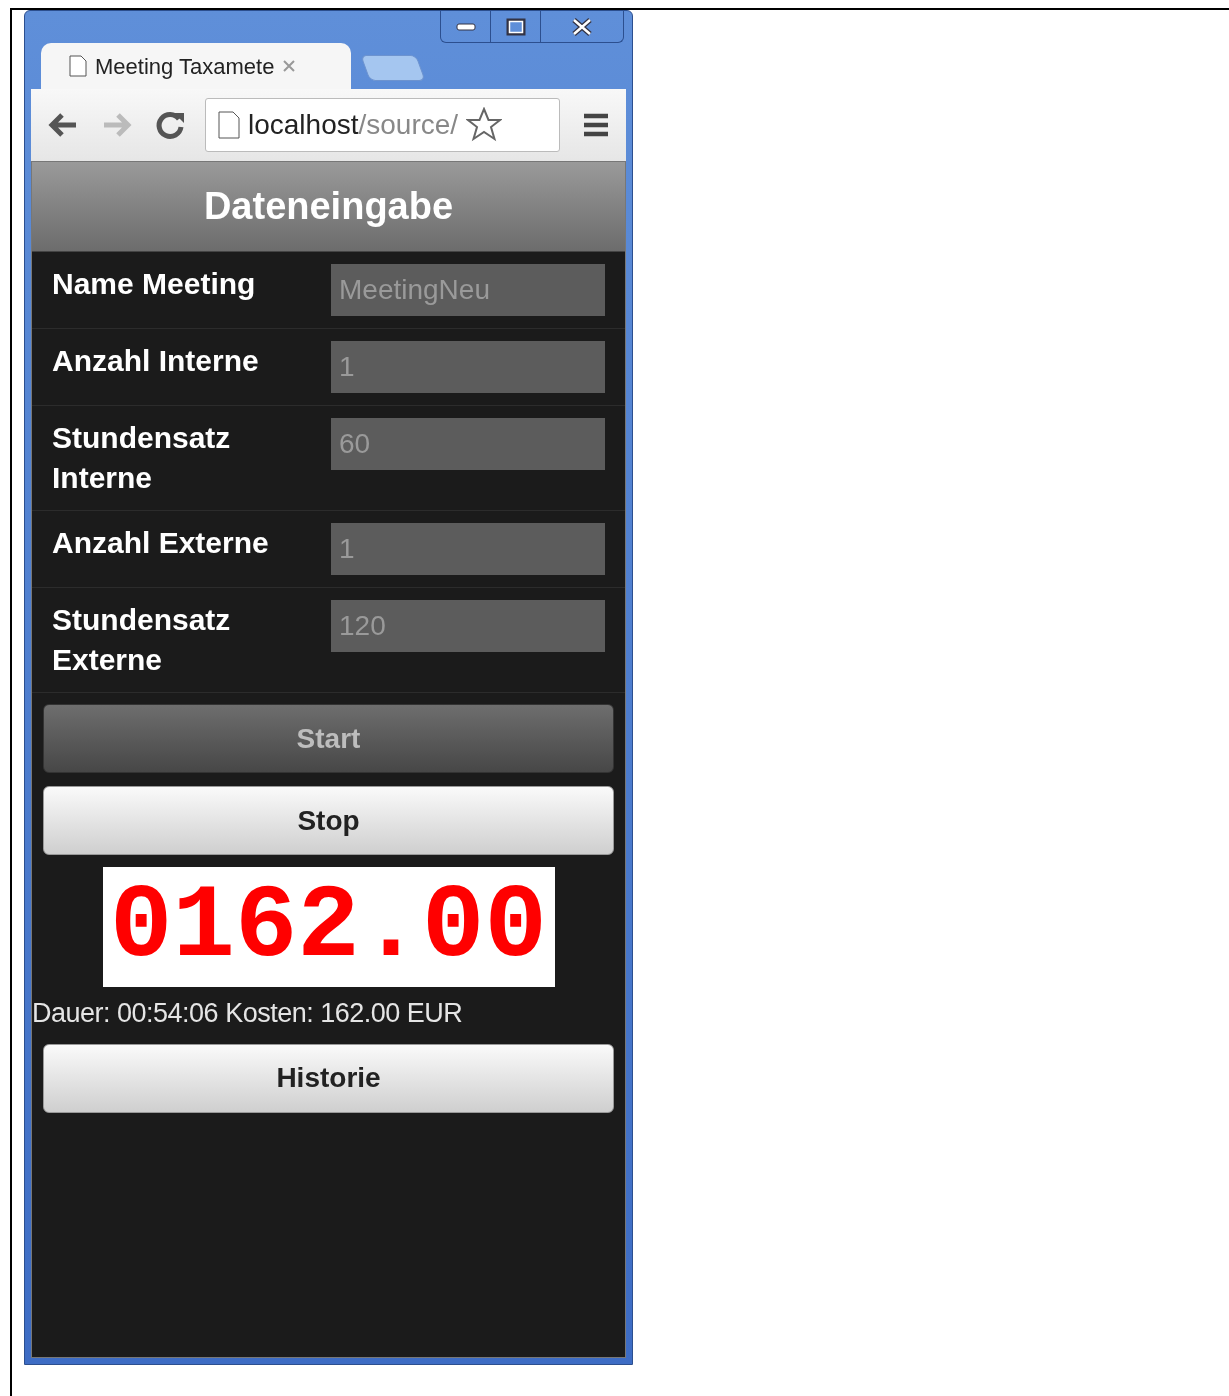 This screenshot has height=1396, width=1229. Describe the element at coordinates (596, 125) in the screenshot. I see `menu-icon` at that location.